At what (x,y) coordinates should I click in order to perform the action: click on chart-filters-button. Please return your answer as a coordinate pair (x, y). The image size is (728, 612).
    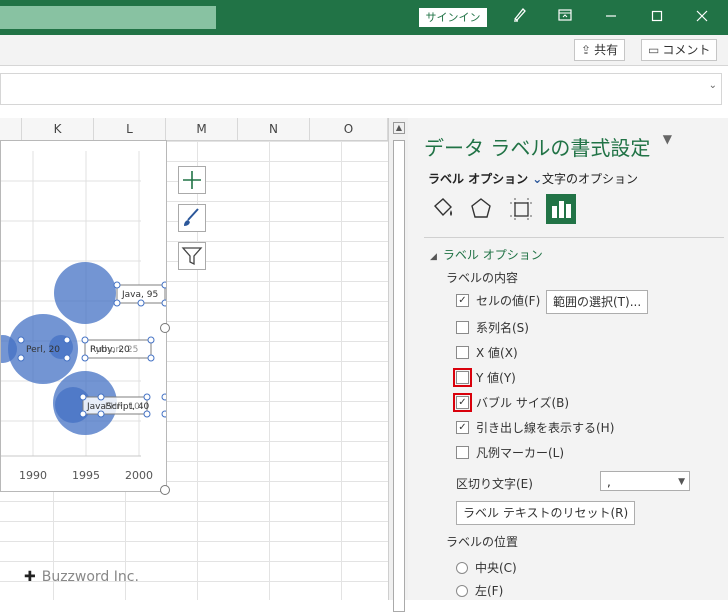
    Looking at the image, I should click on (192, 256).